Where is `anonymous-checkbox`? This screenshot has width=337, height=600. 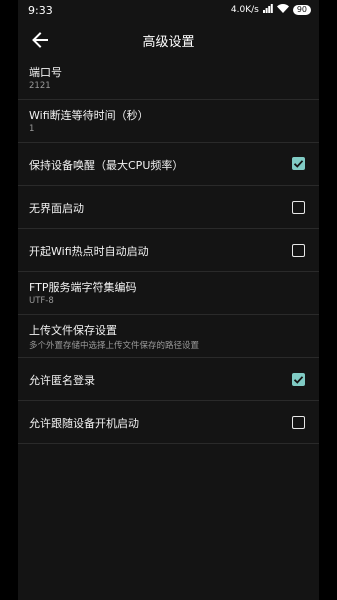
anonymous-checkbox is located at coordinates (298, 379).